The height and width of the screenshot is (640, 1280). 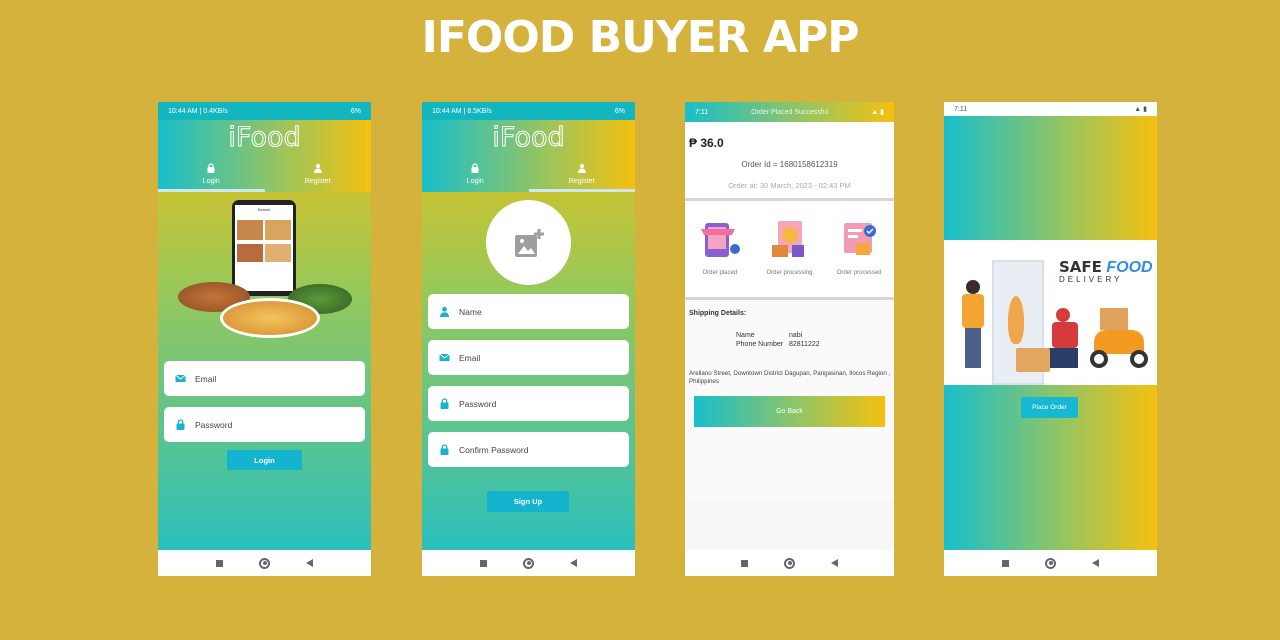 I want to click on tab-indicator, so click(x=581, y=190).